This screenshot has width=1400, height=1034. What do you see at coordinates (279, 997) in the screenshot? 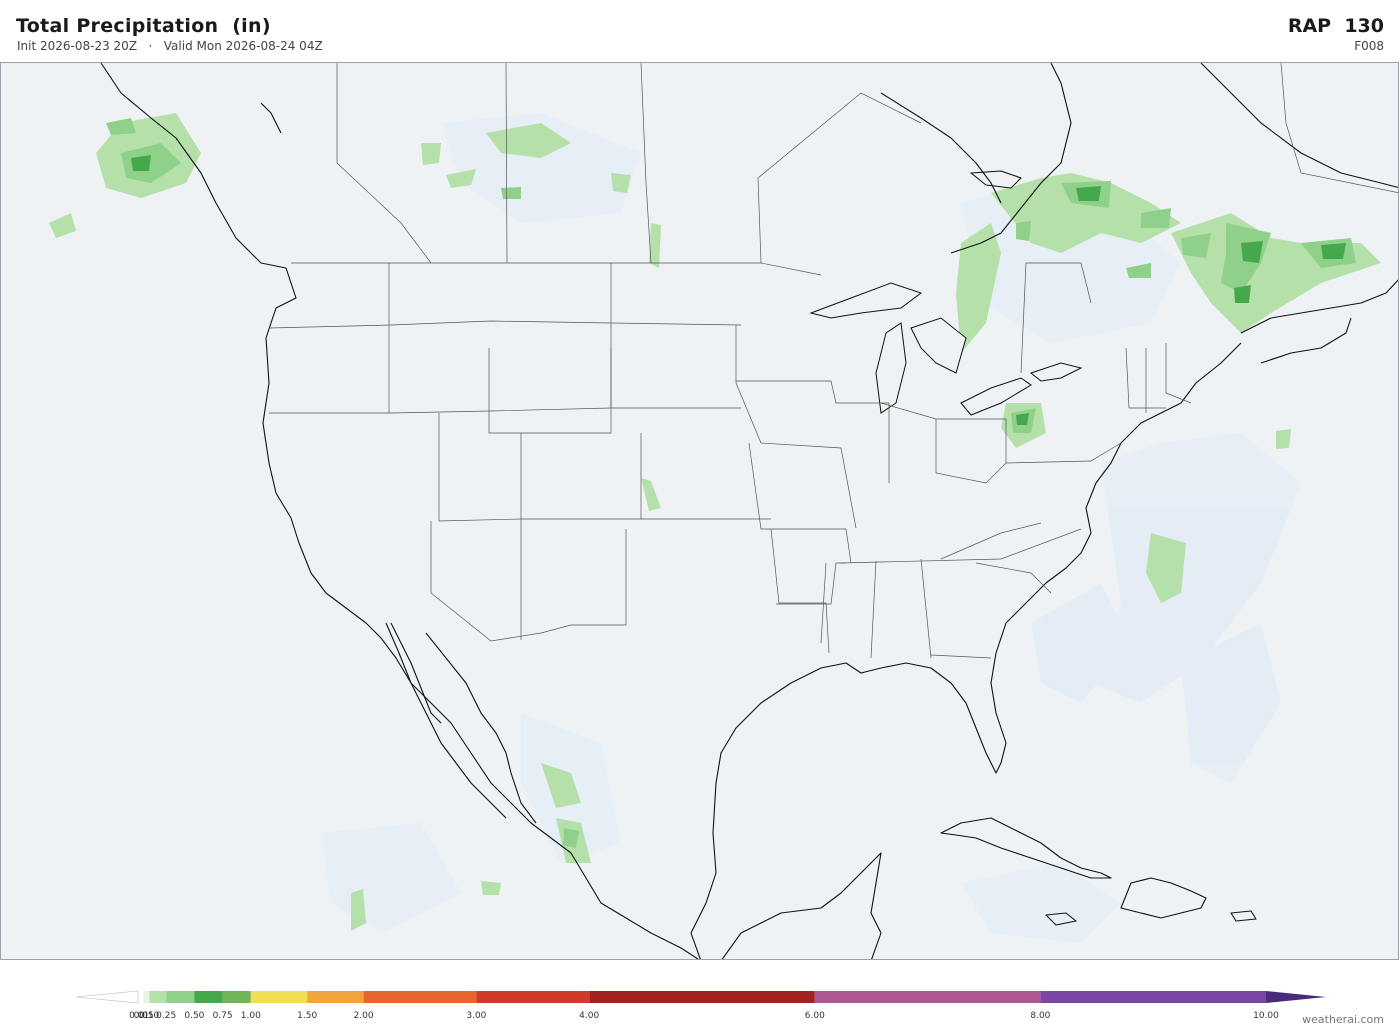
I see `colorbar-bin-1.00` at bounding box center [279, 997].